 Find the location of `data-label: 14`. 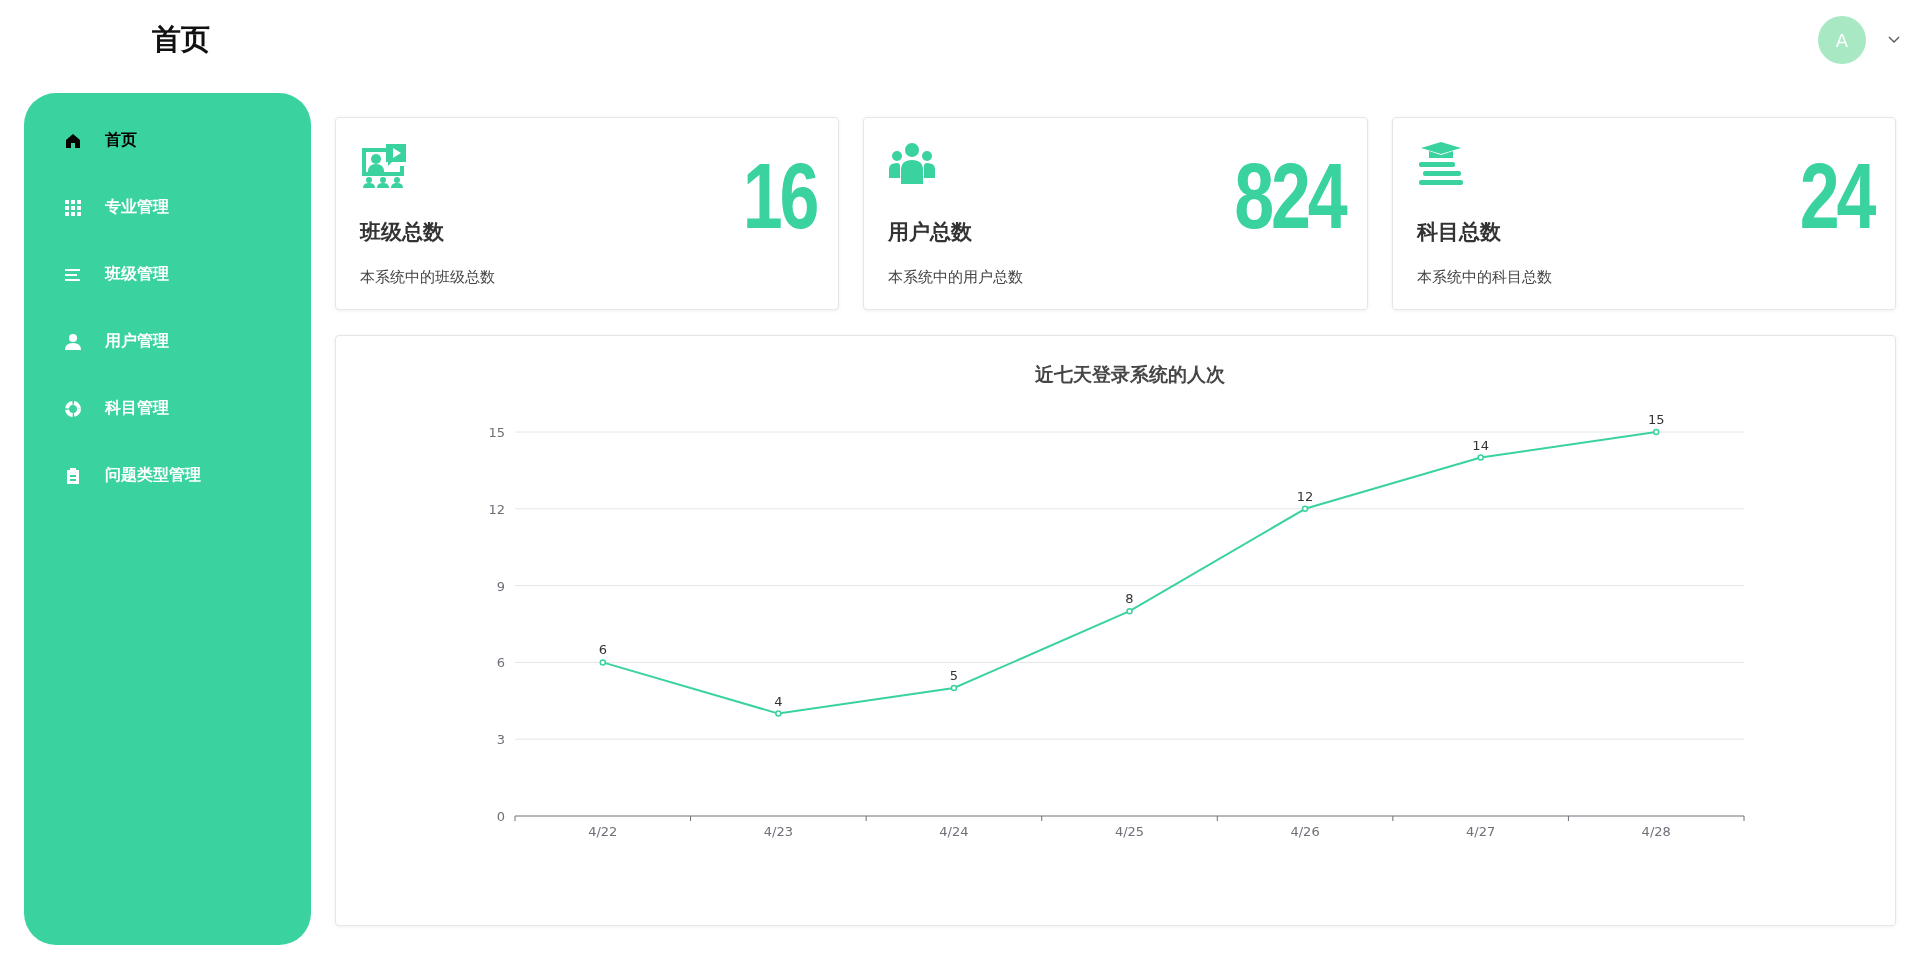

data-label: 14 is located at coordinates (1480, 445).